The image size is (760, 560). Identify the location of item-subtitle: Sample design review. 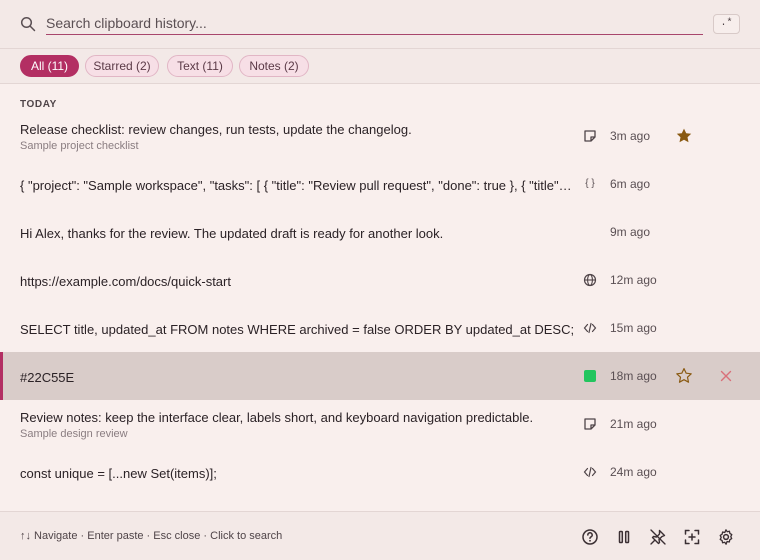
(74, 434).